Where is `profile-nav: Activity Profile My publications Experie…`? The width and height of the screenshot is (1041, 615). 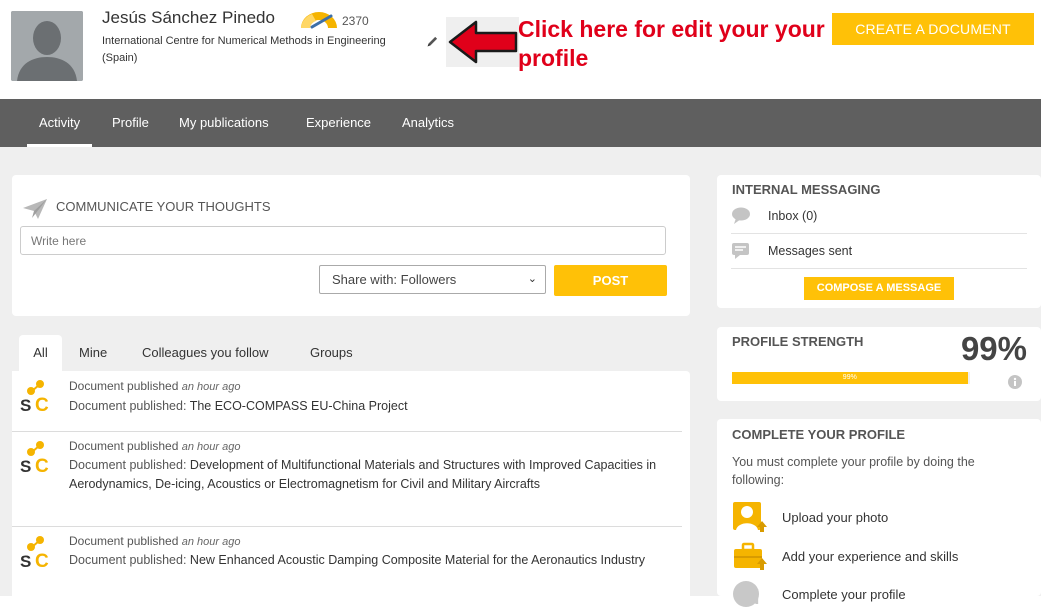
profile-nav: Activity Profile My publications Experie… is located at coordinates (520, 123).